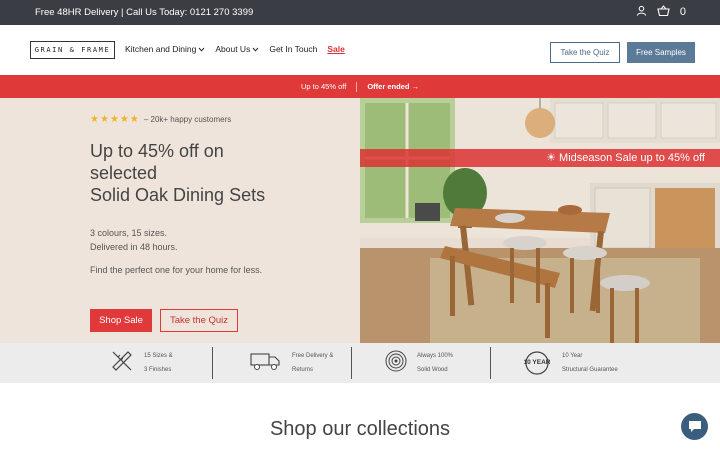 This screenshot has height=450, width=720. Describe the element at coordinates (158, 356) in the screenshot. I see `feature-line: 15 Sizes &` at that location.